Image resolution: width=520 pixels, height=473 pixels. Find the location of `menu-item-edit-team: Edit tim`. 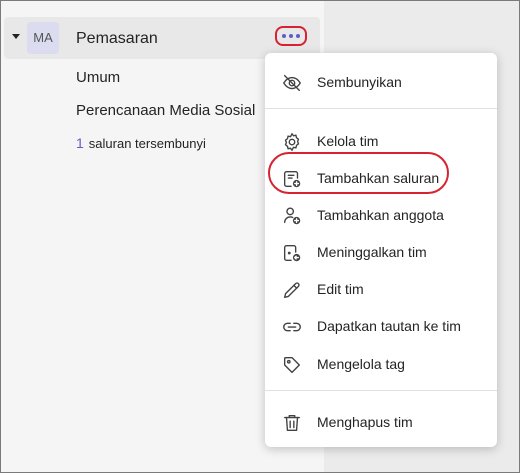

menu-item-edit-team: Edit tim is located at coordinates (381, 289).